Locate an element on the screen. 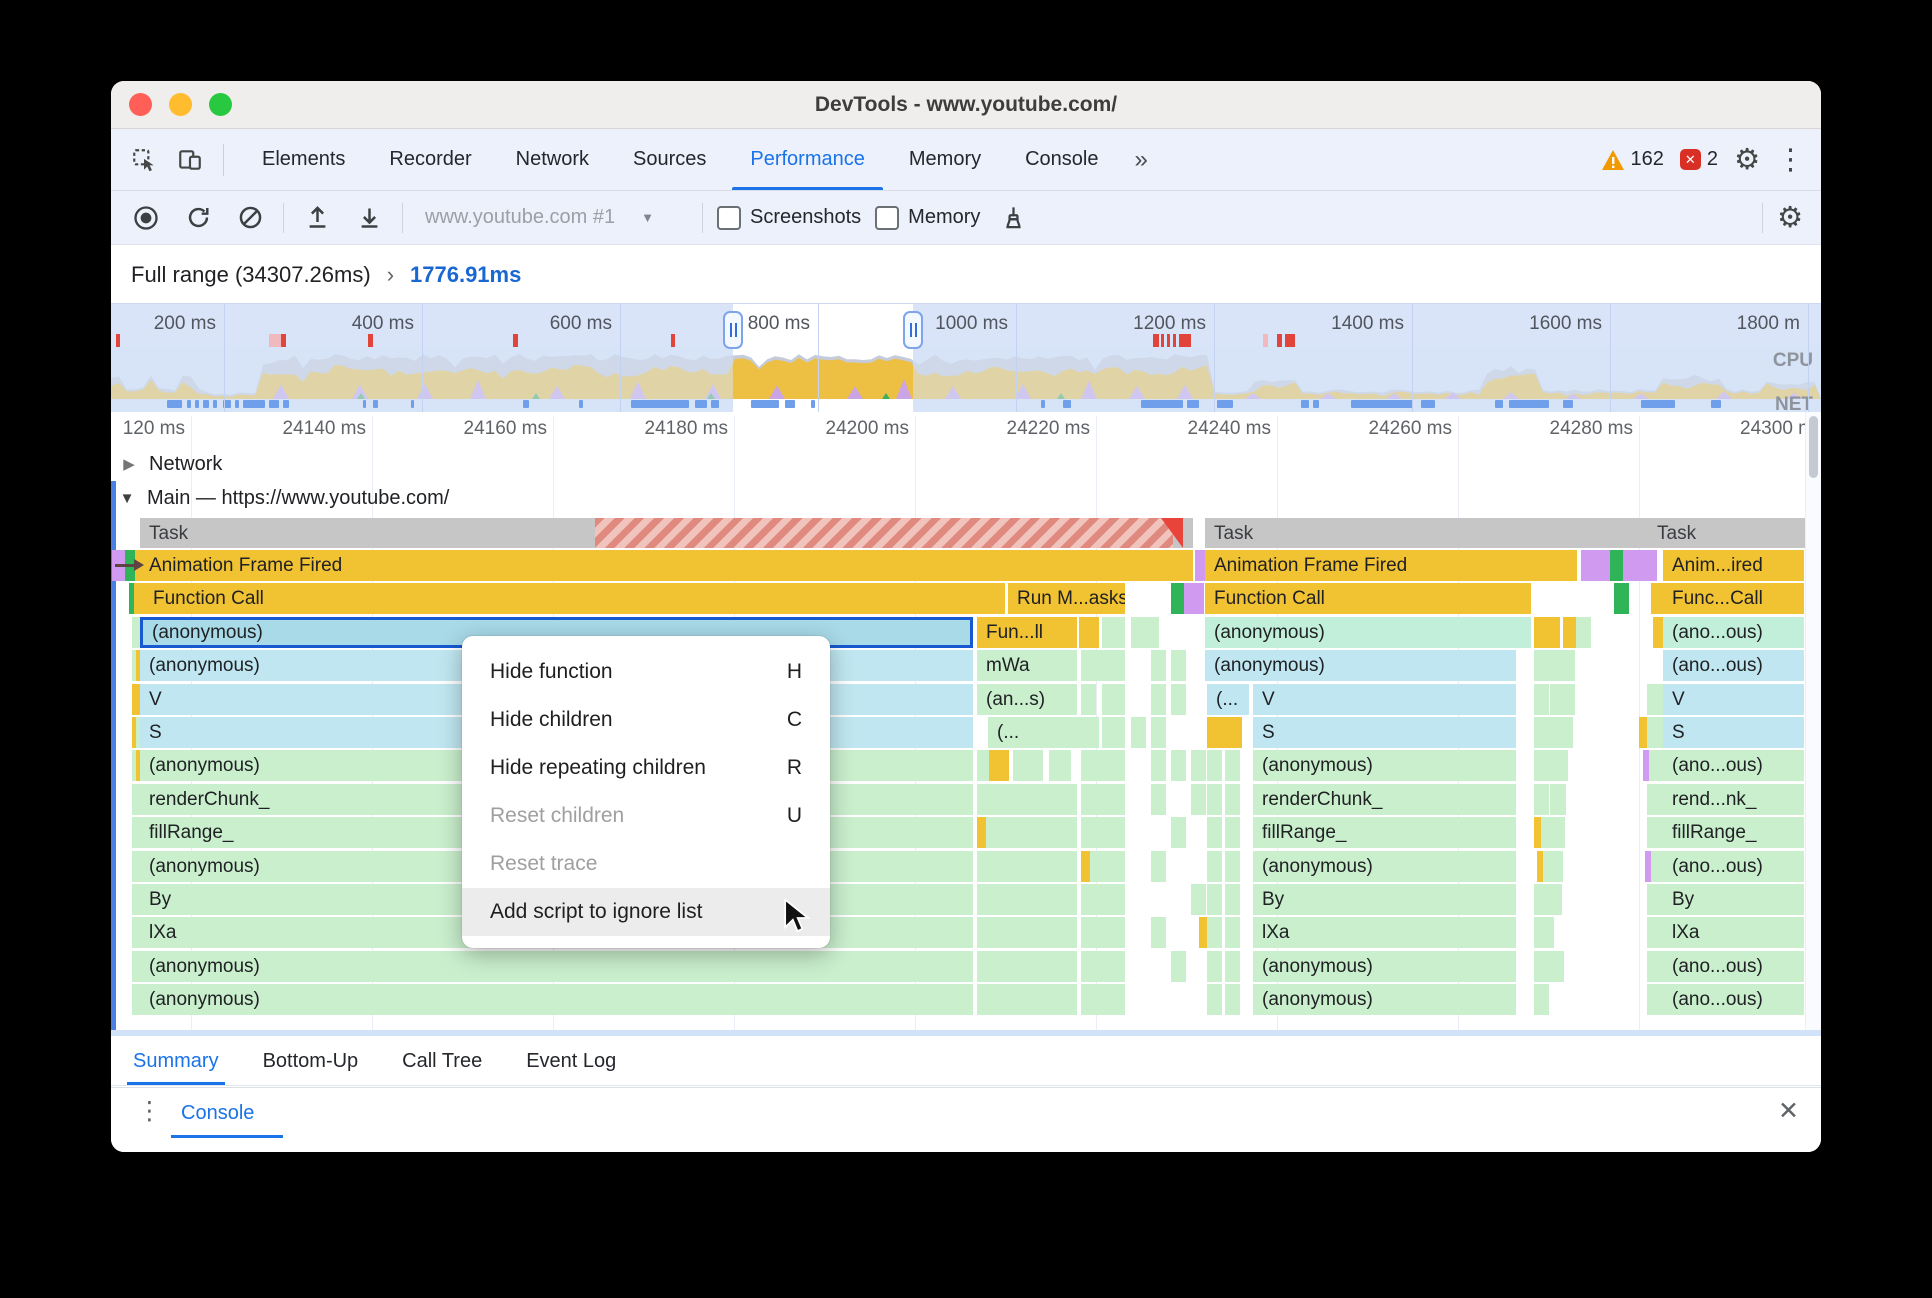 This screenshot has height=1298, width=1932. more-tabs-button: » is located at coordinates (1141, 159).